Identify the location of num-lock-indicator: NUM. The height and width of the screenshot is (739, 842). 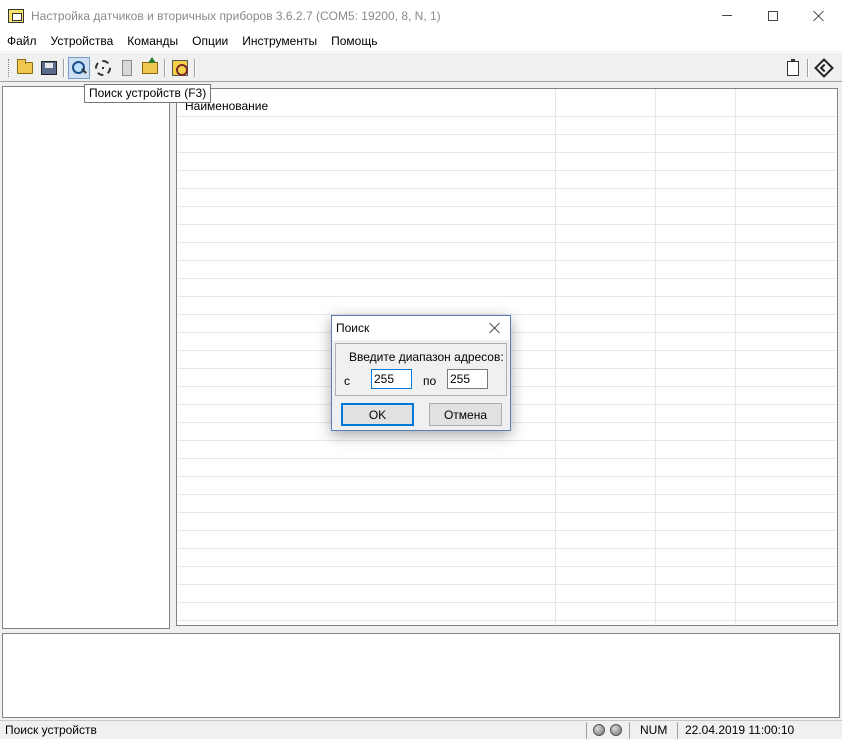
(654, 730).